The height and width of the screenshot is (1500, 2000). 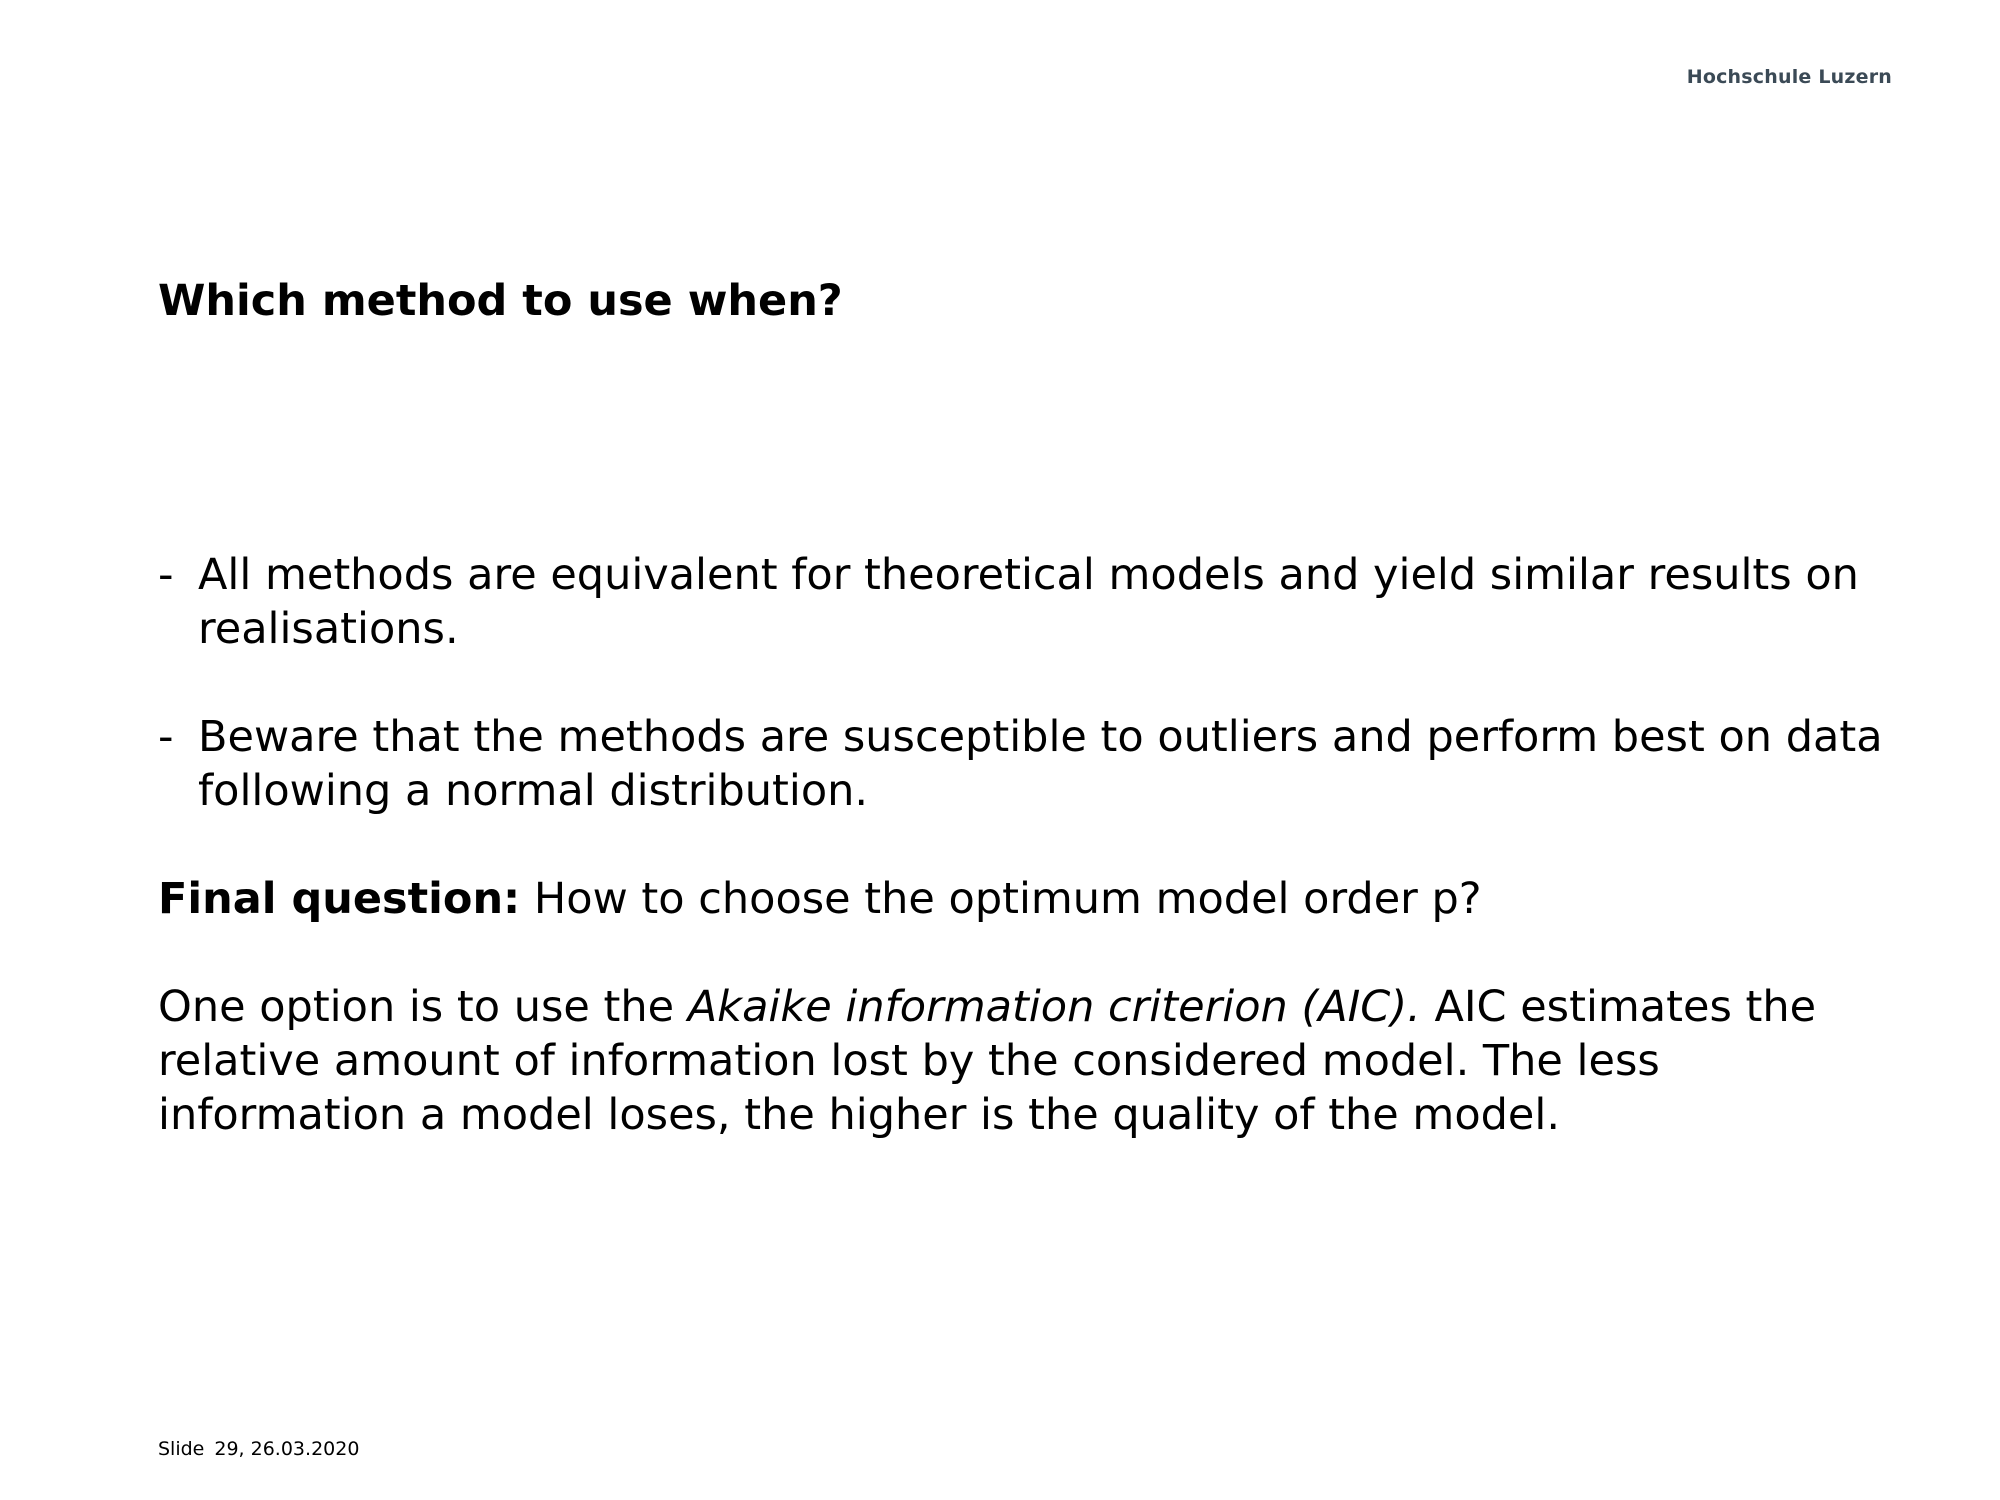 I want to click on aic-intro: One option is to use the, so click(x=416, y=1007).